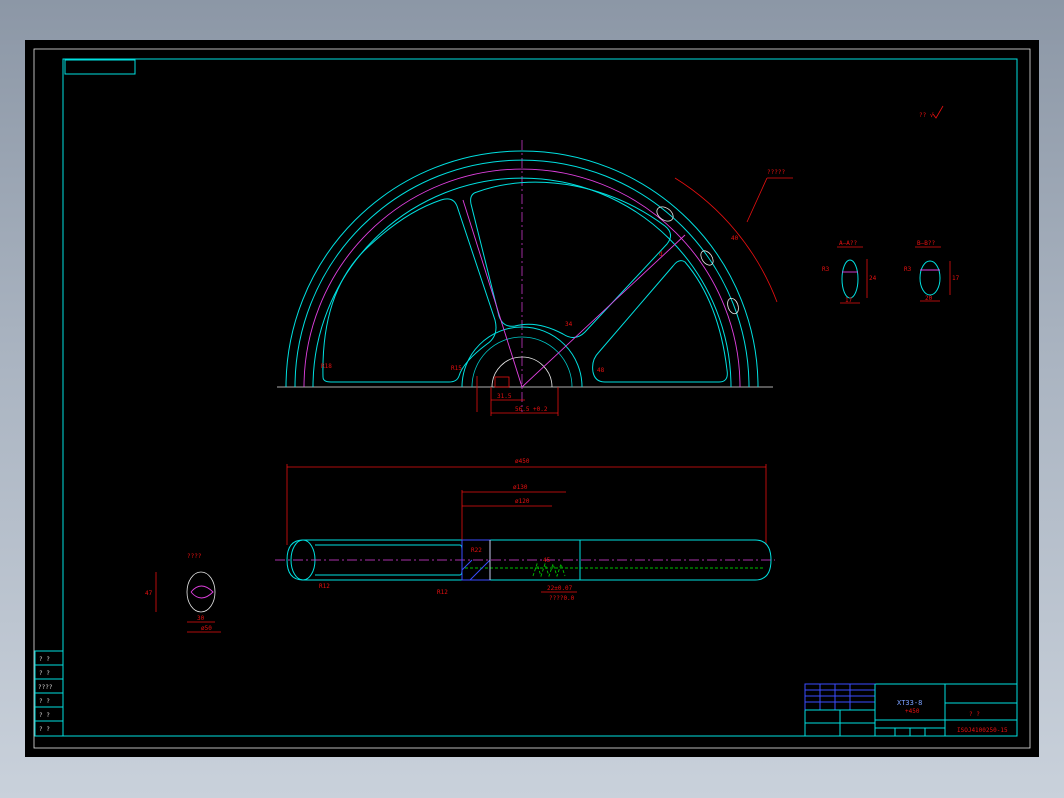 Image resolution: width=1064 pixels, height=798 pixels. What do you see at coordinates (326, 366) in the screenshot?
I see `dim-r1: R18` at bounding box center [326, 366].